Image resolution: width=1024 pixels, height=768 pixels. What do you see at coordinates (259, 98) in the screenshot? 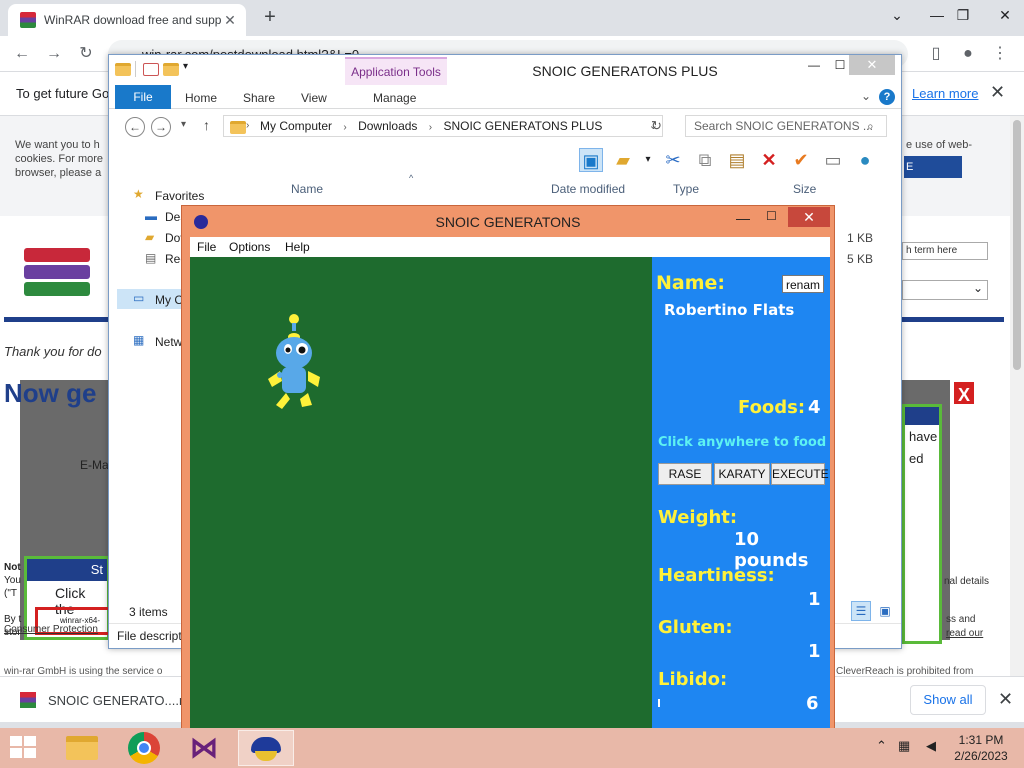
I see `ribbon-tab-share: Share` at bounding box center [259, 98].